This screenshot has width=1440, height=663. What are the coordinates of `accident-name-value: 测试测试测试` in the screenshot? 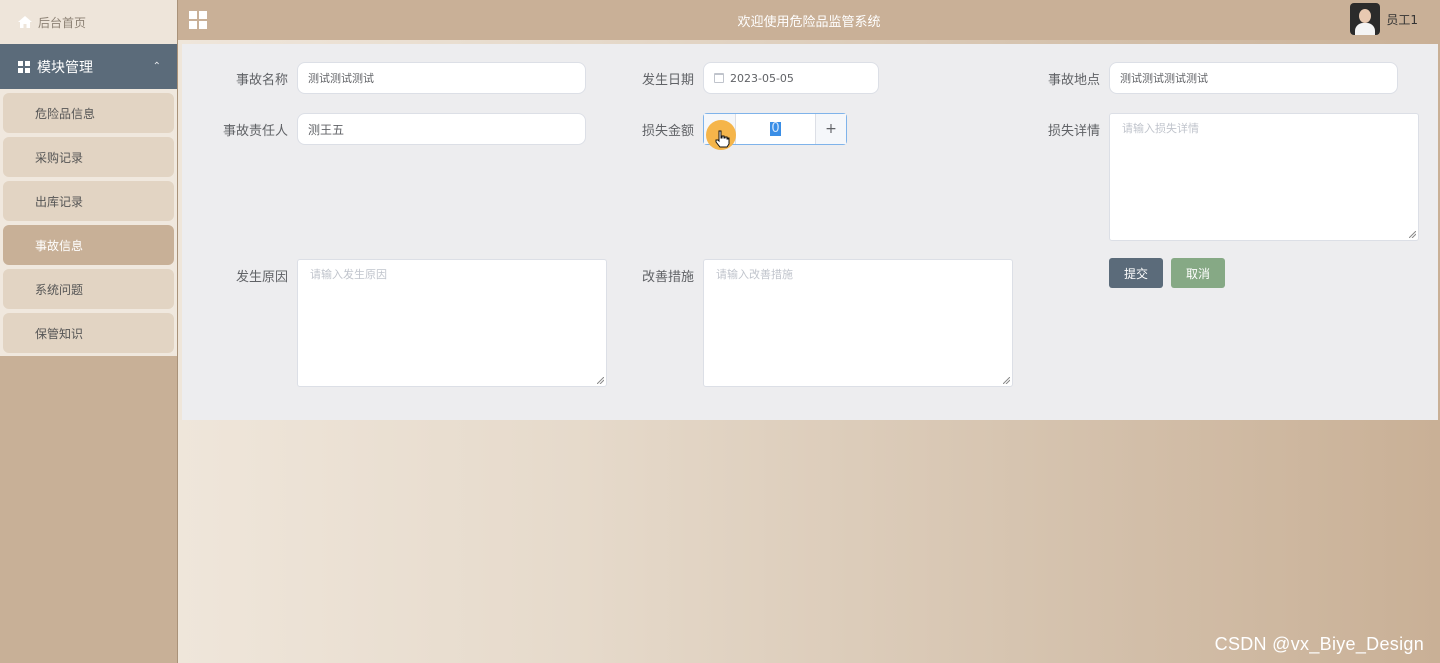 It's located at (341, 78).